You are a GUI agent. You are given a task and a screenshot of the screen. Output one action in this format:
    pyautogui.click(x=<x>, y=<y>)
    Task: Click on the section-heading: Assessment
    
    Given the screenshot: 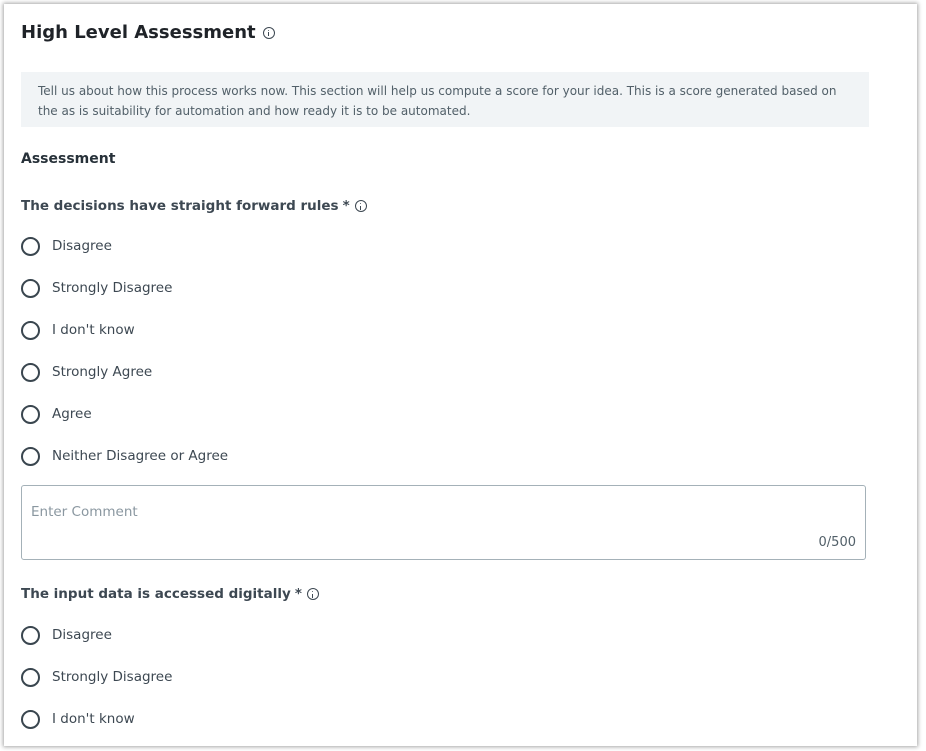 What is the action you would take?
    pyautogui.click(x=68, y=159)
    